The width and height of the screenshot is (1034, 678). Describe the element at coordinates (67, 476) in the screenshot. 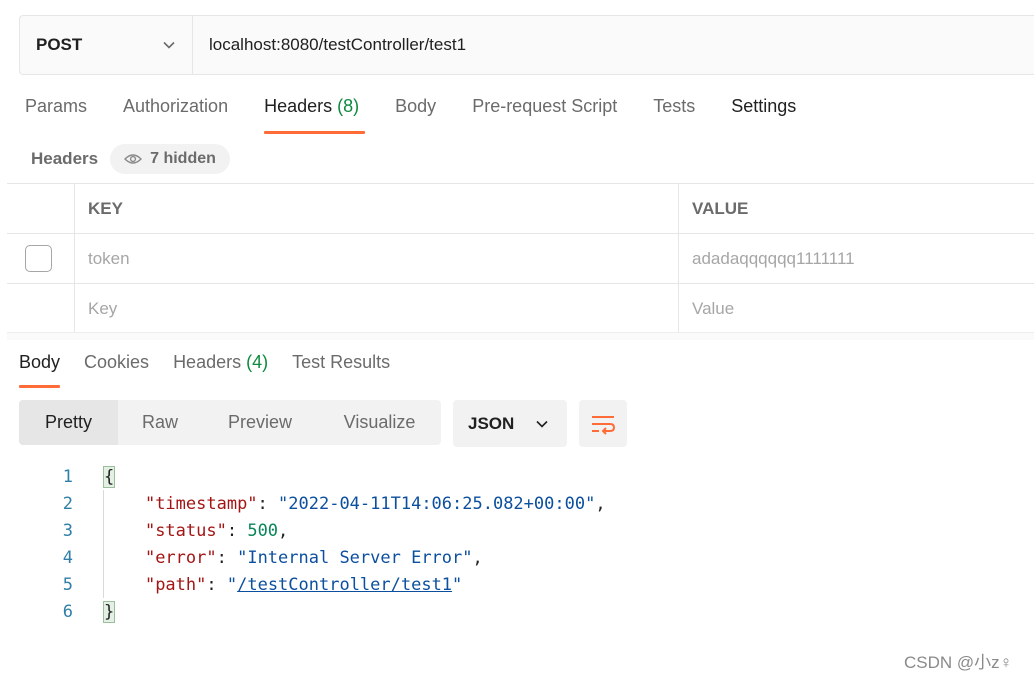

I see `line-number: 1` at that location.